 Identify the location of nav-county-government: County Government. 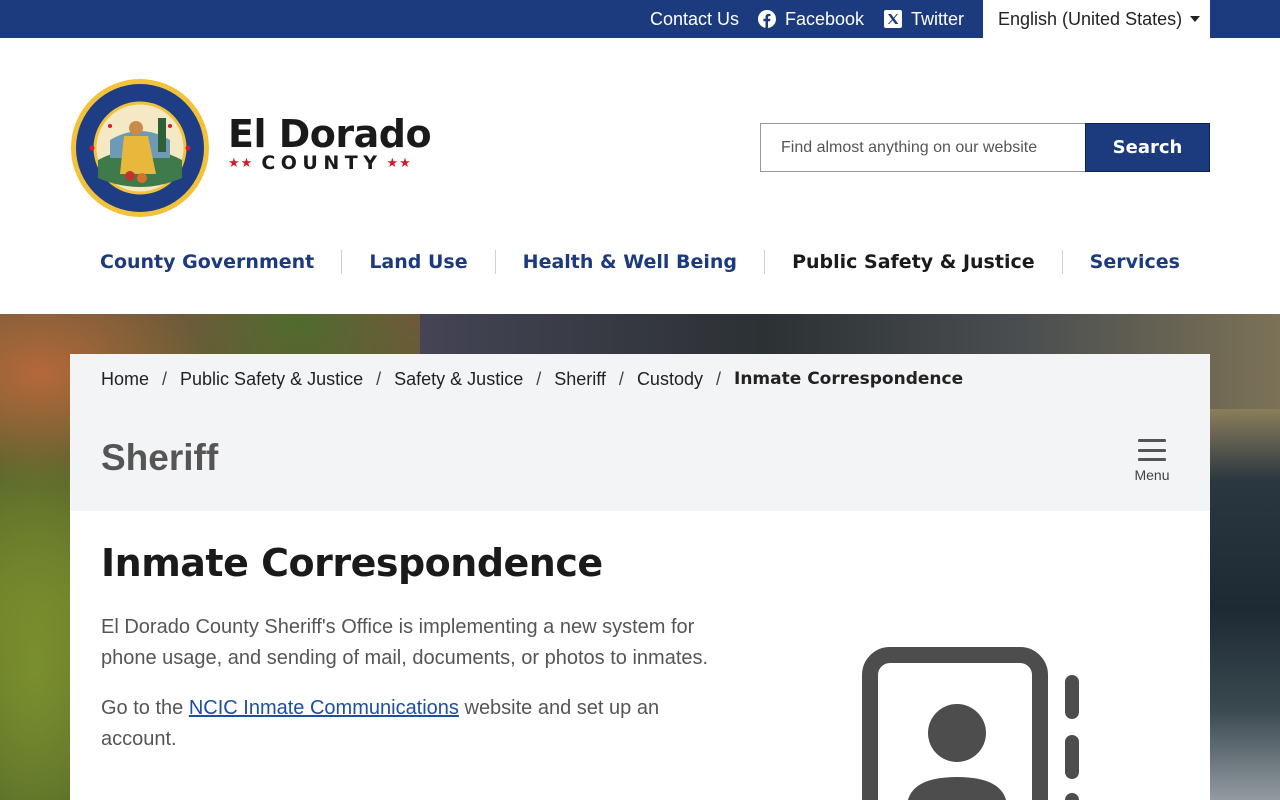
(207, 262).